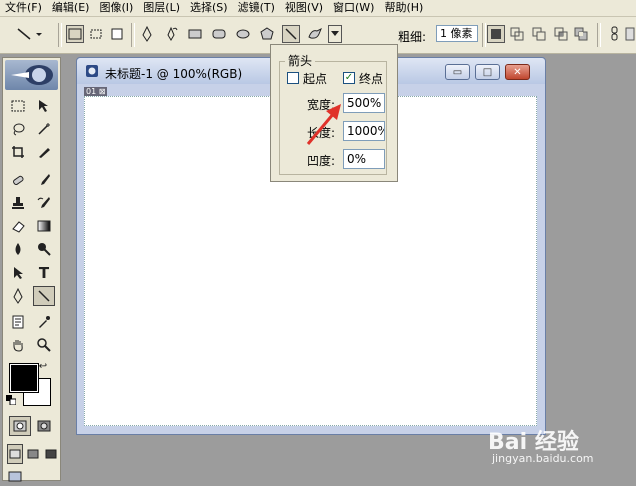 The image size is (636, 486). I want to click on menu-edit: 编辑(E), so click(71, 8).